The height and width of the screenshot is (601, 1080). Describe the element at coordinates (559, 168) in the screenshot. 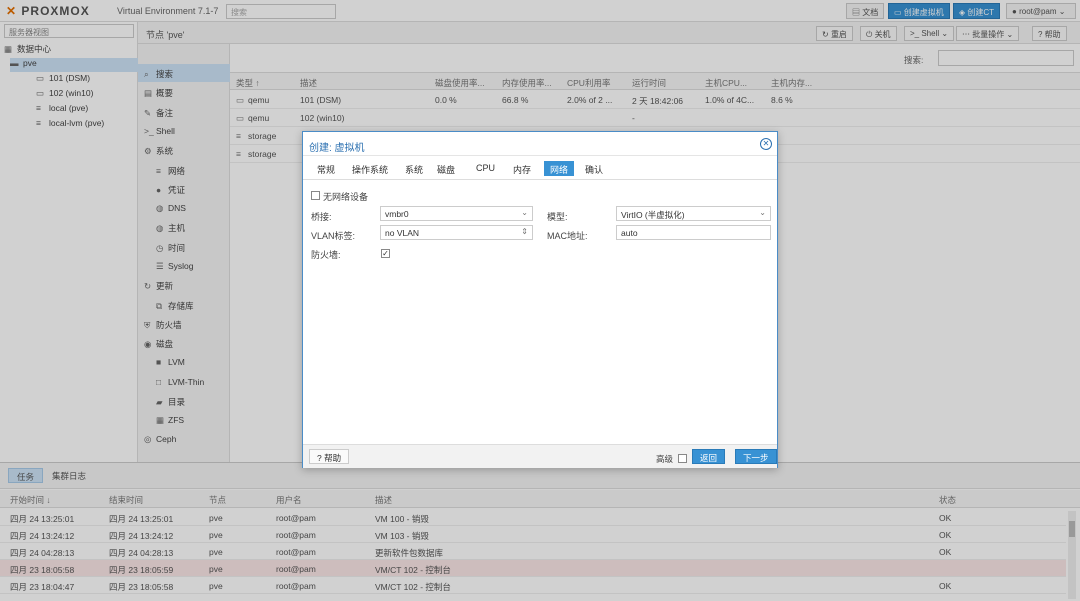

I see `dialog-tab-6: 网络` at that location.